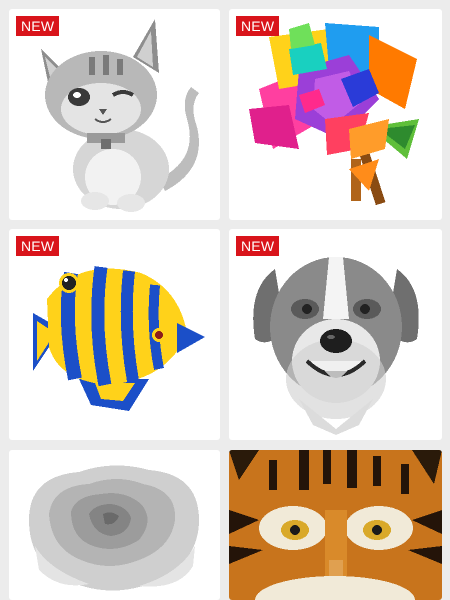 The width and height of the screenshot is (450, 600). I want to click on kitten-image, so click(120, 115).